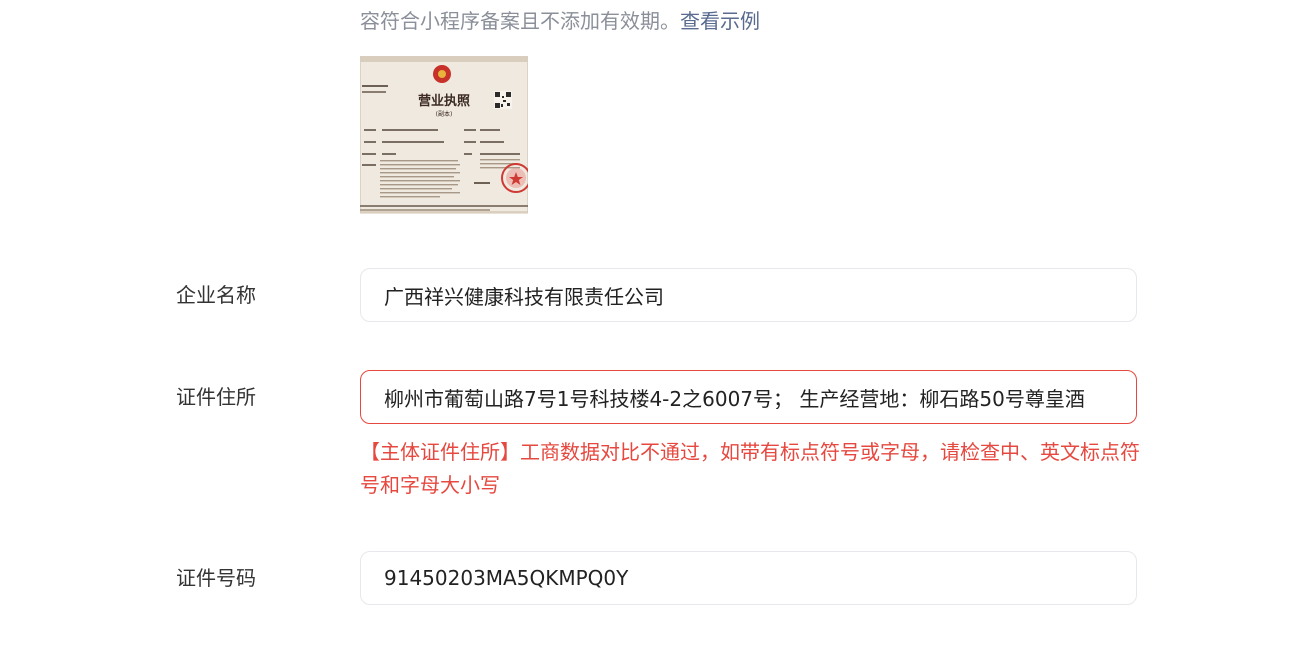 The image size is (1292, 664). Describe the element at coordinates (444, 114) in the screenshot. I see `license-subtitle: (副本)` at that location.